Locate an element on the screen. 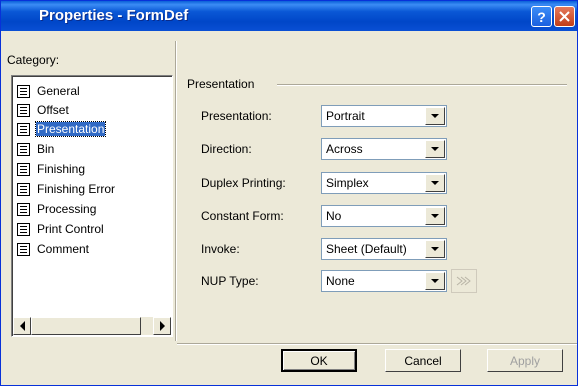 Image resolution: width=578 pixels, height=386 pixels. scroll-right-button is located at coordinates (162, 326).